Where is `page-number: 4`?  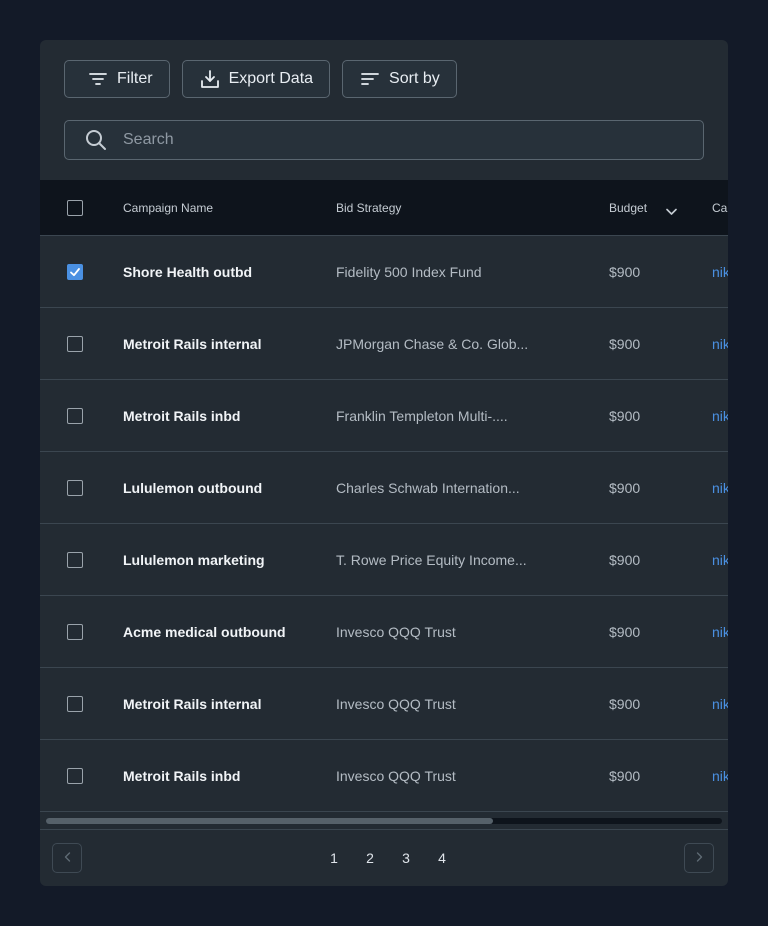 page-number: 4 is located at coordinates (442, 858).